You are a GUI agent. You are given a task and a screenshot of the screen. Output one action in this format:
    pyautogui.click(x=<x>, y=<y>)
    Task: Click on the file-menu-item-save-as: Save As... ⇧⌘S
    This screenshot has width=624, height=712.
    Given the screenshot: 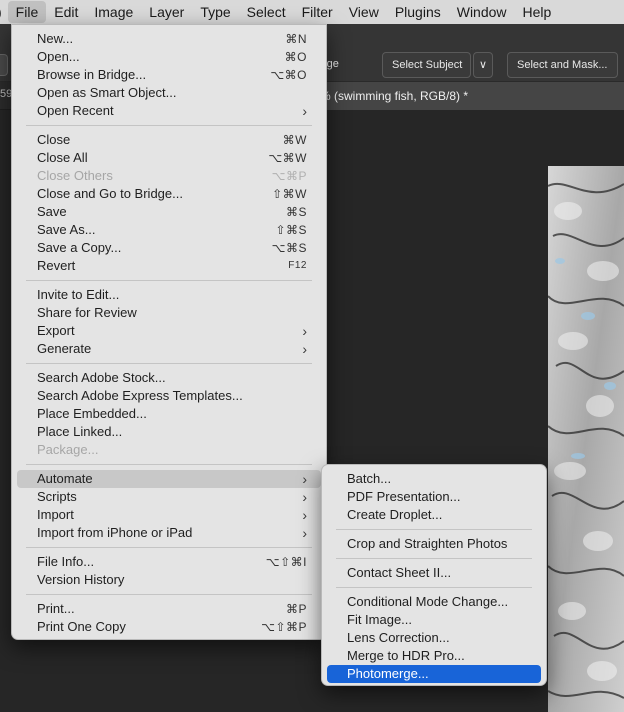 What is the action you would take?
    pyautogui.click(x=169, y=230)
    